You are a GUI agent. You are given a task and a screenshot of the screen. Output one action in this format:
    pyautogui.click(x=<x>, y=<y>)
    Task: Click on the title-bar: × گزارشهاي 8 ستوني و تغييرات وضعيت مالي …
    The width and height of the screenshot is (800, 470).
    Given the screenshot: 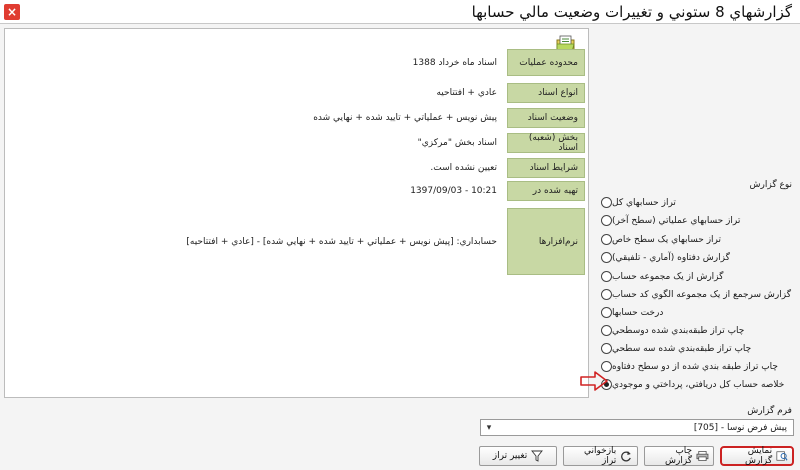 What is the action you would take?
    pyautogui.click(x=400, y=12)
    